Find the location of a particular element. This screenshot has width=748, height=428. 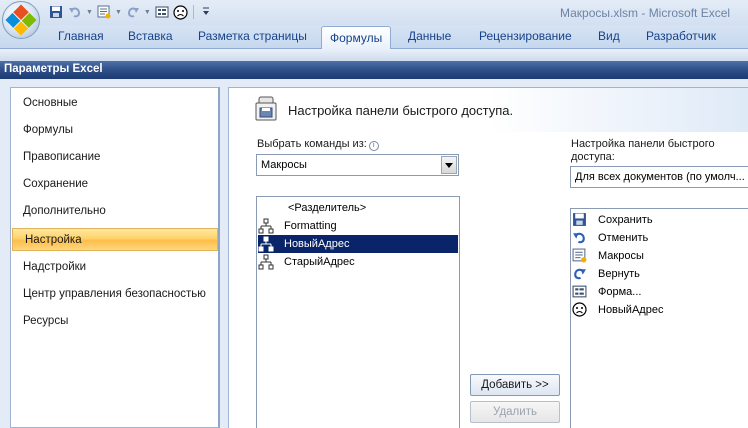

list-item-label: Вернуть is located at coordinates (619, 274).